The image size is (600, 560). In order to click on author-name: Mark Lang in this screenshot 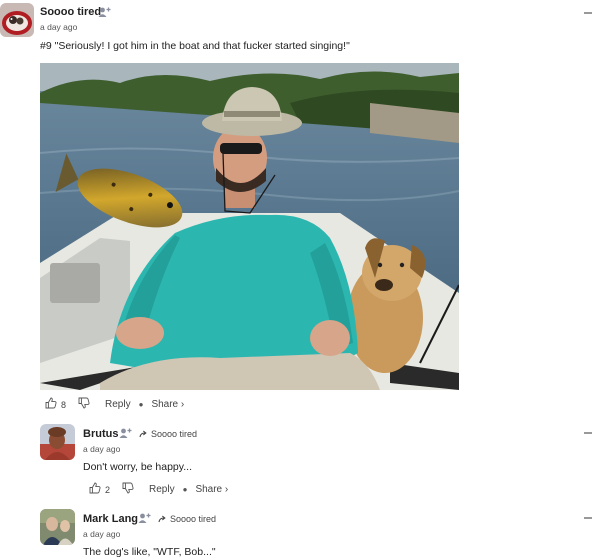, I will do `click(110, 519)`.